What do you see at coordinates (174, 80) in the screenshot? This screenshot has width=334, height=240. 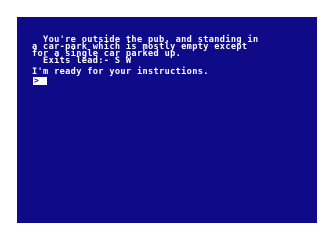 I see `command-prompt: >` at bounding box center [174, 80].